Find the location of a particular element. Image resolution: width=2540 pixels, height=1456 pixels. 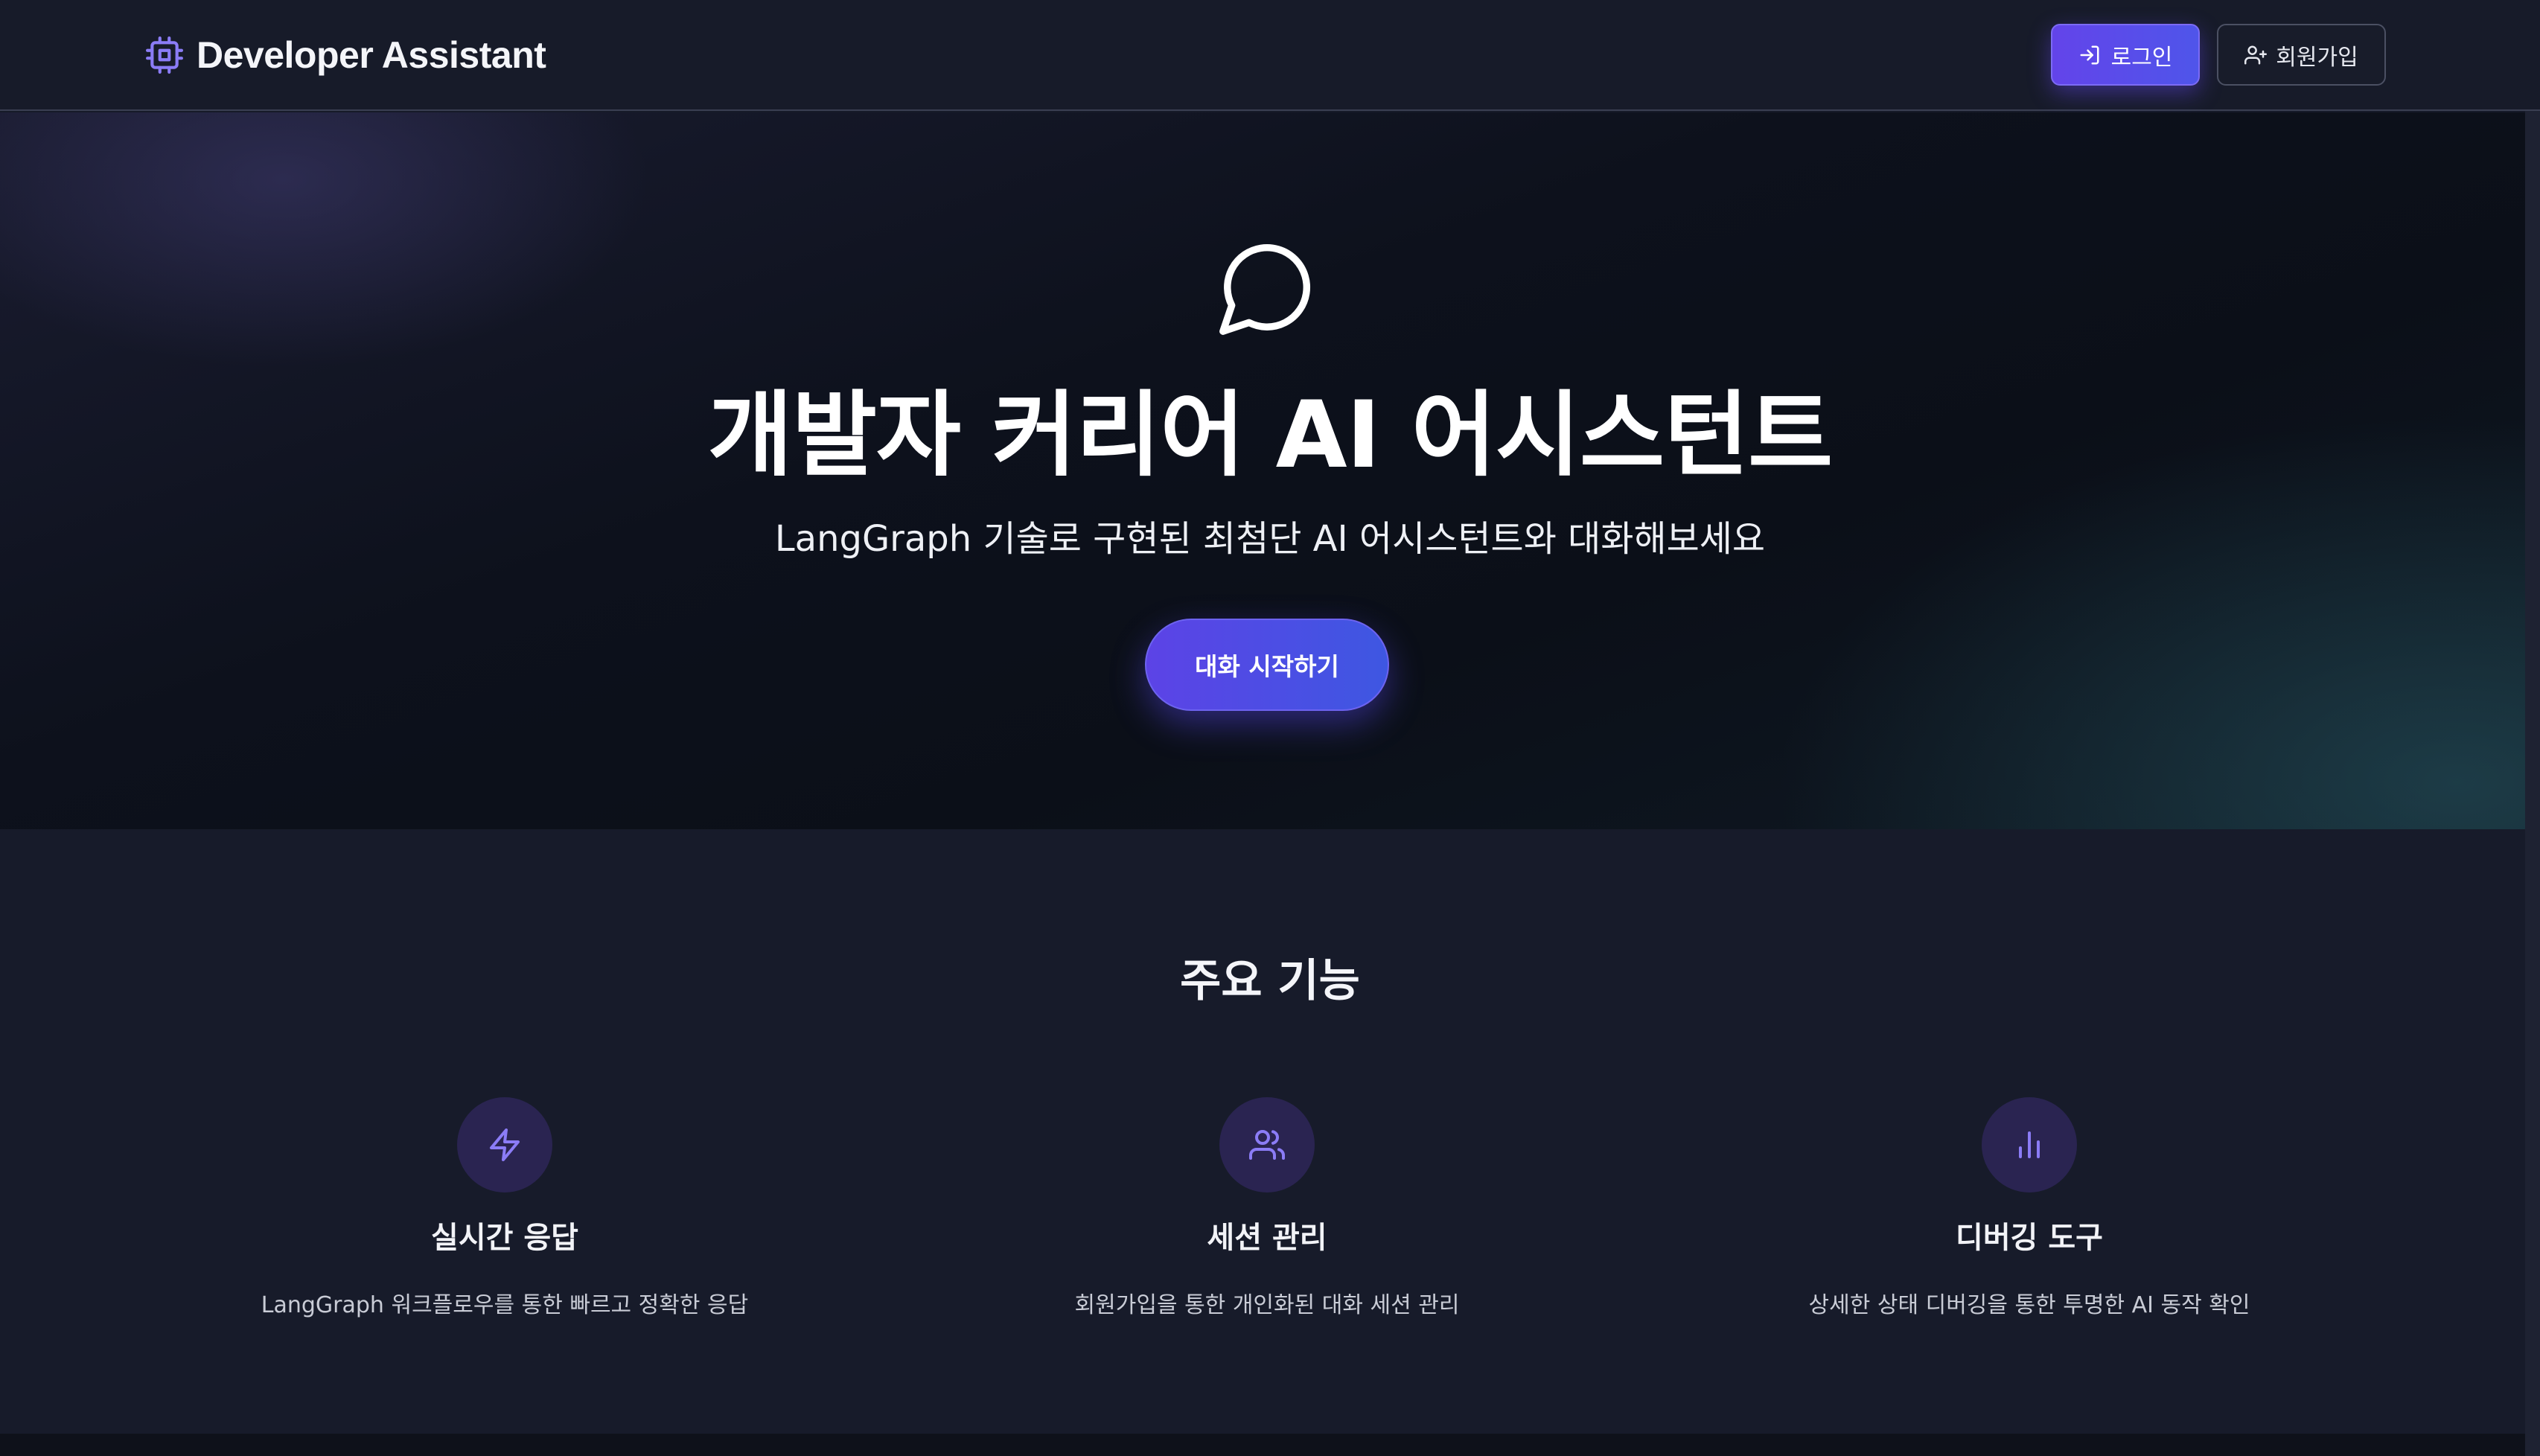

feature-title: 디버깅 도구 is located at coordinates (2029, 1238).